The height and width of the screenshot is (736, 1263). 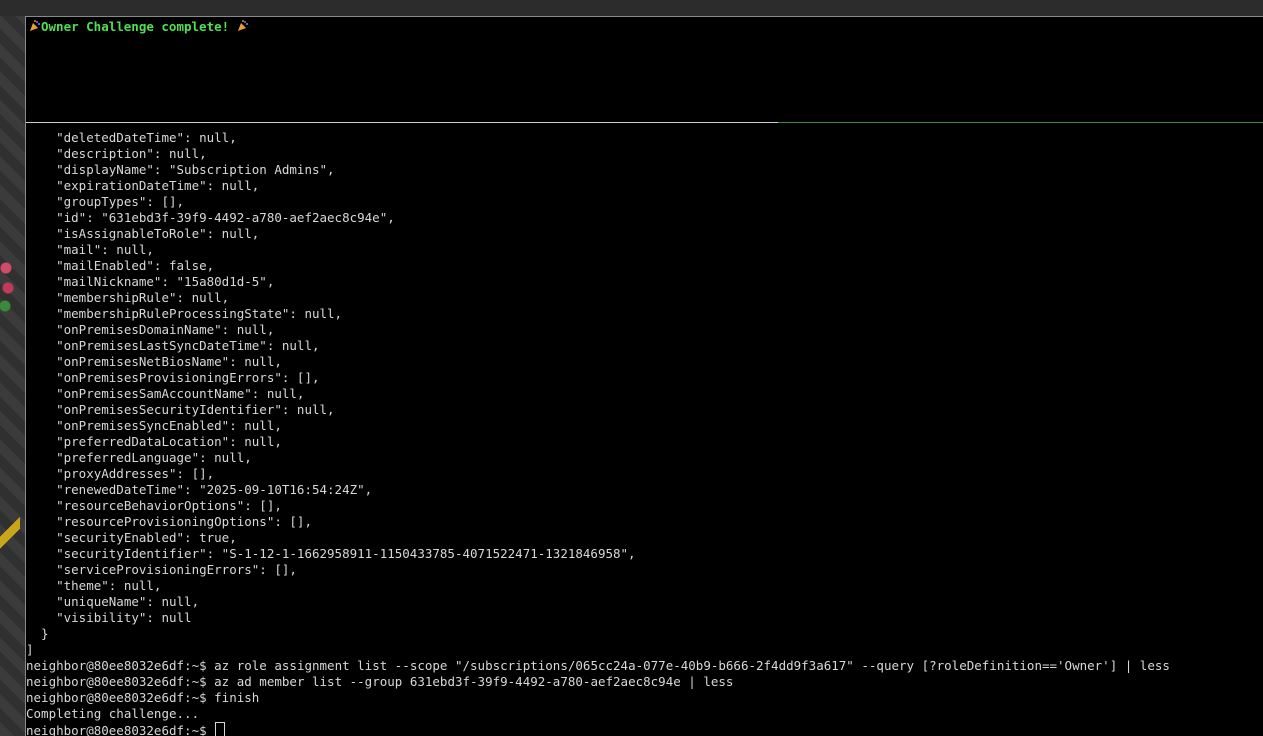 What do you see at coordinates (631, 8) in the screenshot?
I see `game-top-edge` at bounding box center [631, 8].